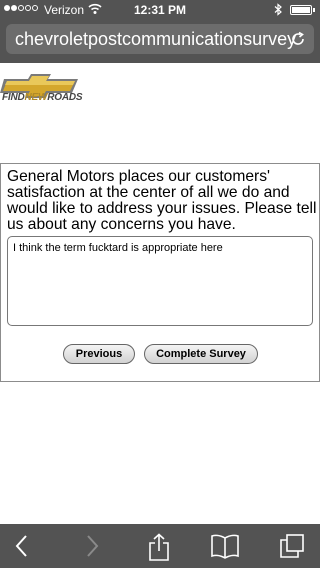  Describe the element at coordinates (292, 546) in the screenshot. I see `tabs-icon` at that location.